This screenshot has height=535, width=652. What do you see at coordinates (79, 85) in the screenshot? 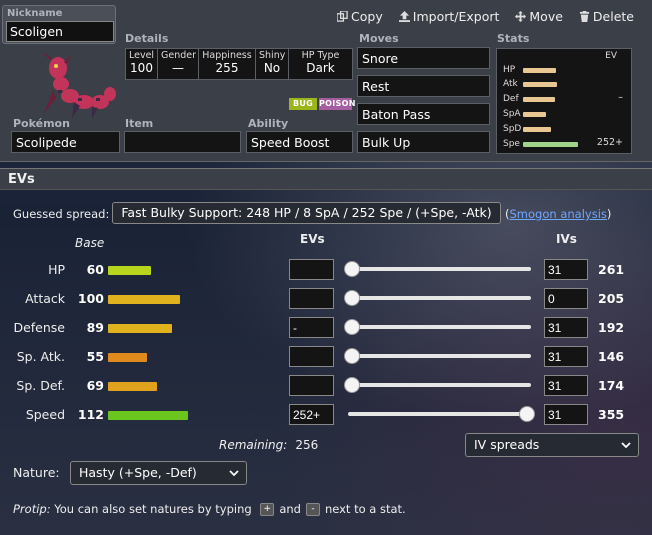
I see `pokemon-sprite` at bounding box center [79, 85].